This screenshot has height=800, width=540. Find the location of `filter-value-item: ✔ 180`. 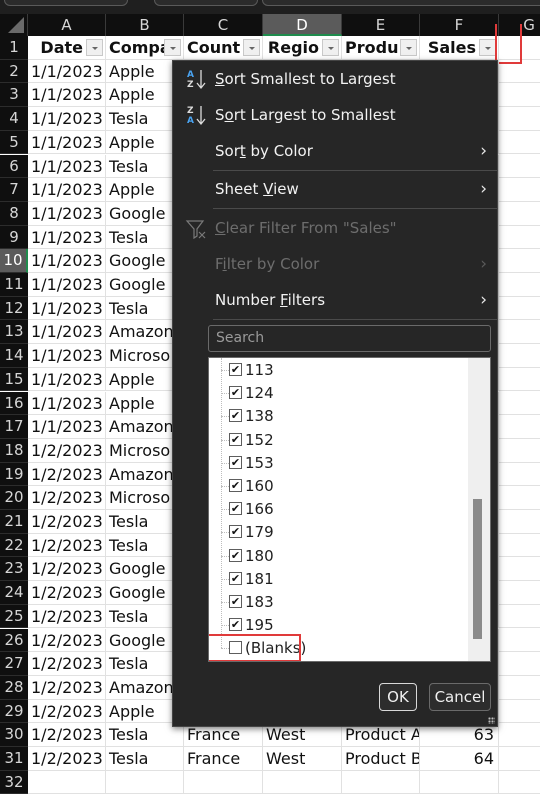

filter-value-item: ✔ 180 is located at coordinates (341, 556).